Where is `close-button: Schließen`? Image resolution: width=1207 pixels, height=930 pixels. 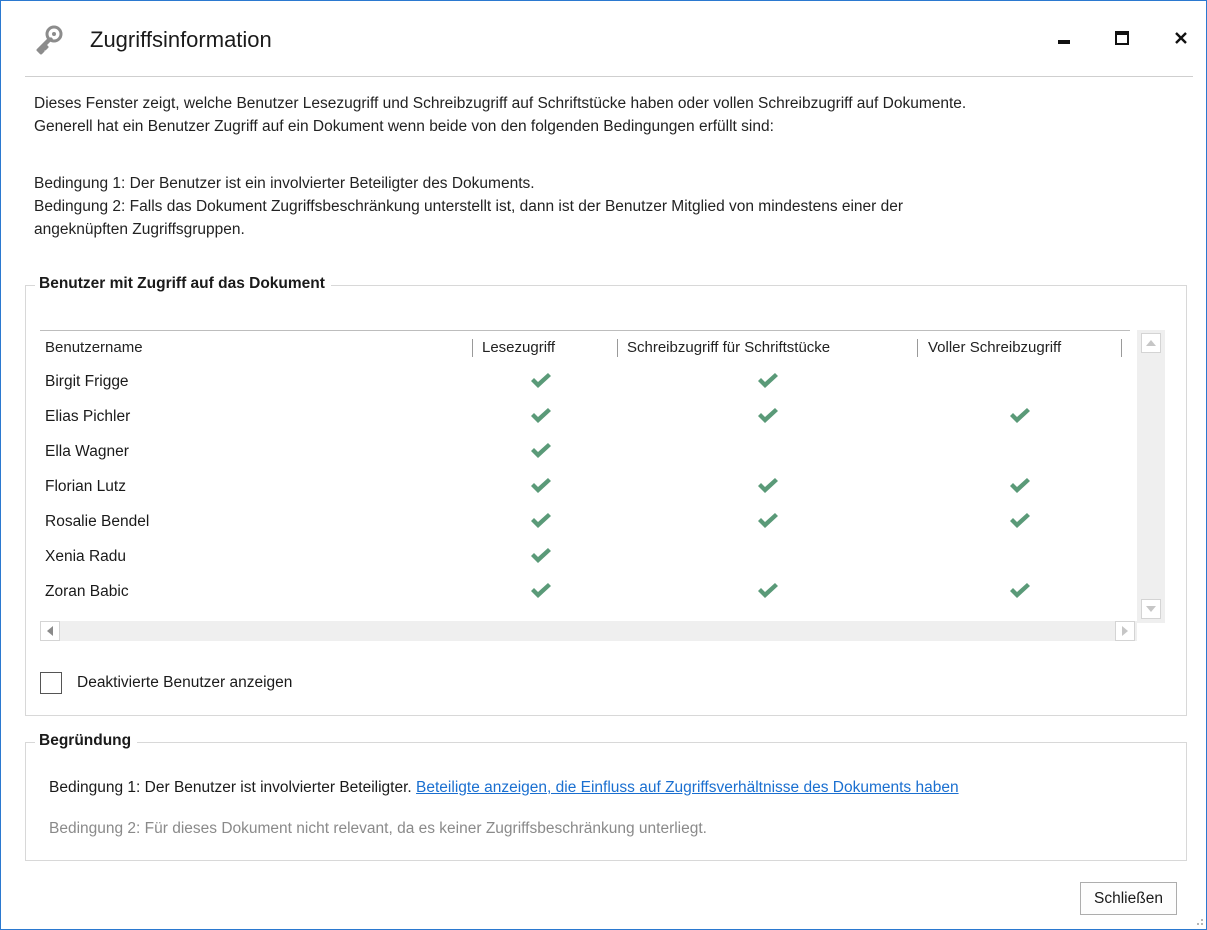 close-button: Schließen is located at coordinates (1128, 898).